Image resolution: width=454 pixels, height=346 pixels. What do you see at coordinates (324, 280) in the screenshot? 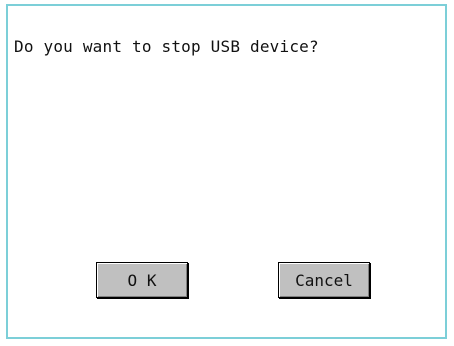
I see `cancel-button: Cancel` at bounding box center [324, 280].